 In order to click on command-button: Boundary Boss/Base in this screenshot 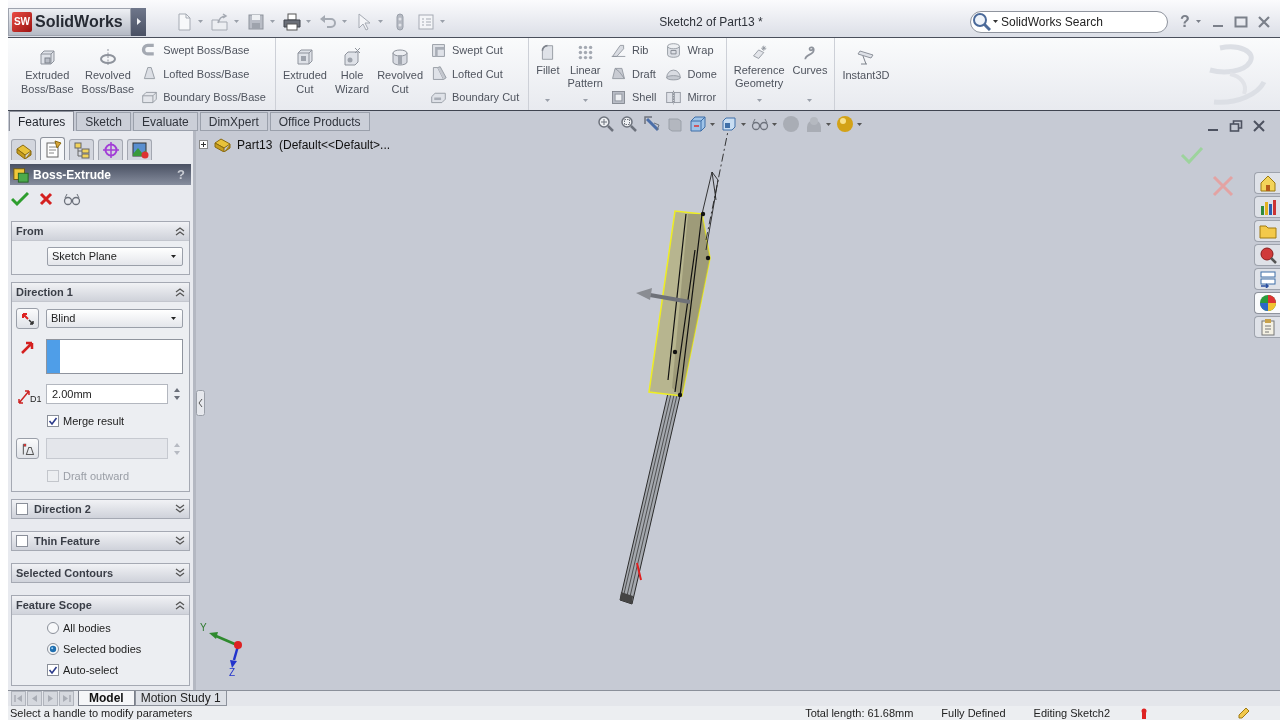, I will do `click(205, 97)`.